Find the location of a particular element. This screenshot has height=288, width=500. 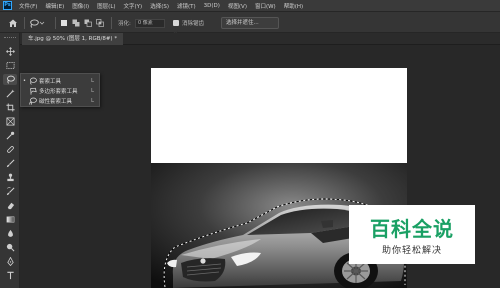

gradient-icon is located at coordinates (10, 219).